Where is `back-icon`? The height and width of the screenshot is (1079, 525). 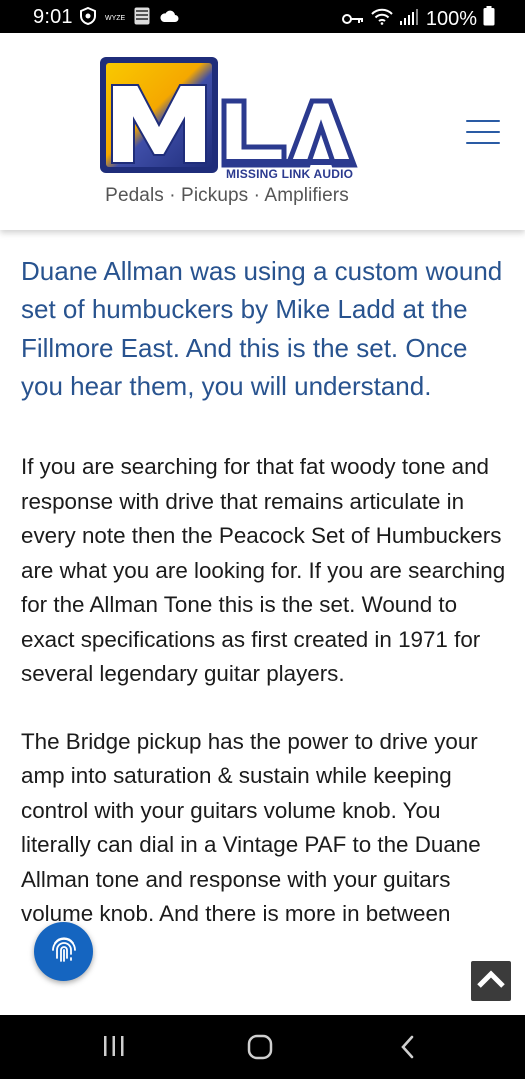 back-icon is located at coordinates (408, 1049).